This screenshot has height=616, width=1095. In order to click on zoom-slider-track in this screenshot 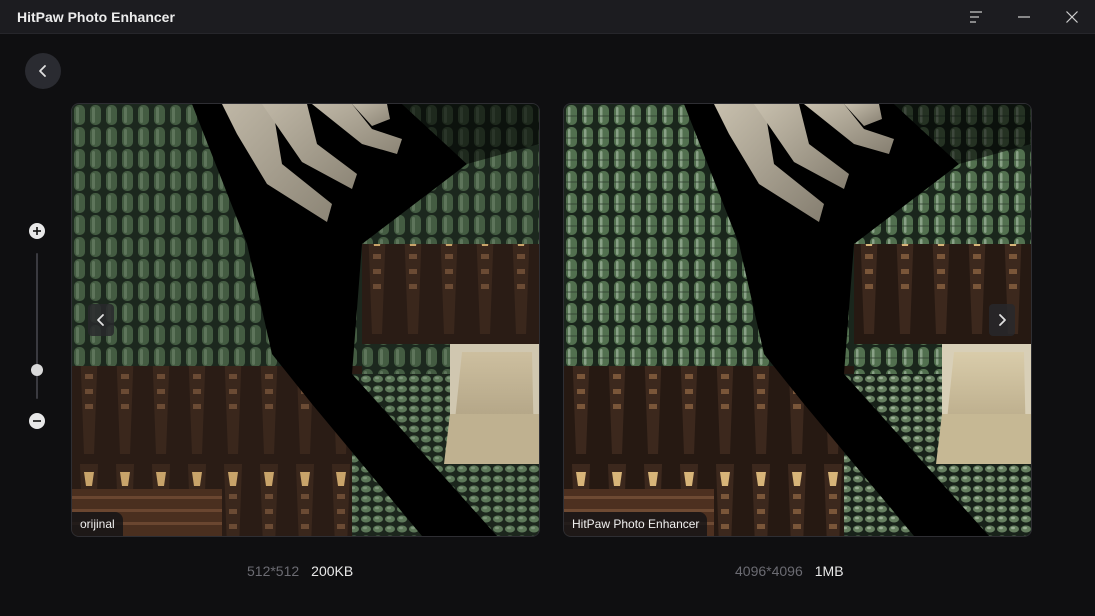, I will do `click(37, 326)`.